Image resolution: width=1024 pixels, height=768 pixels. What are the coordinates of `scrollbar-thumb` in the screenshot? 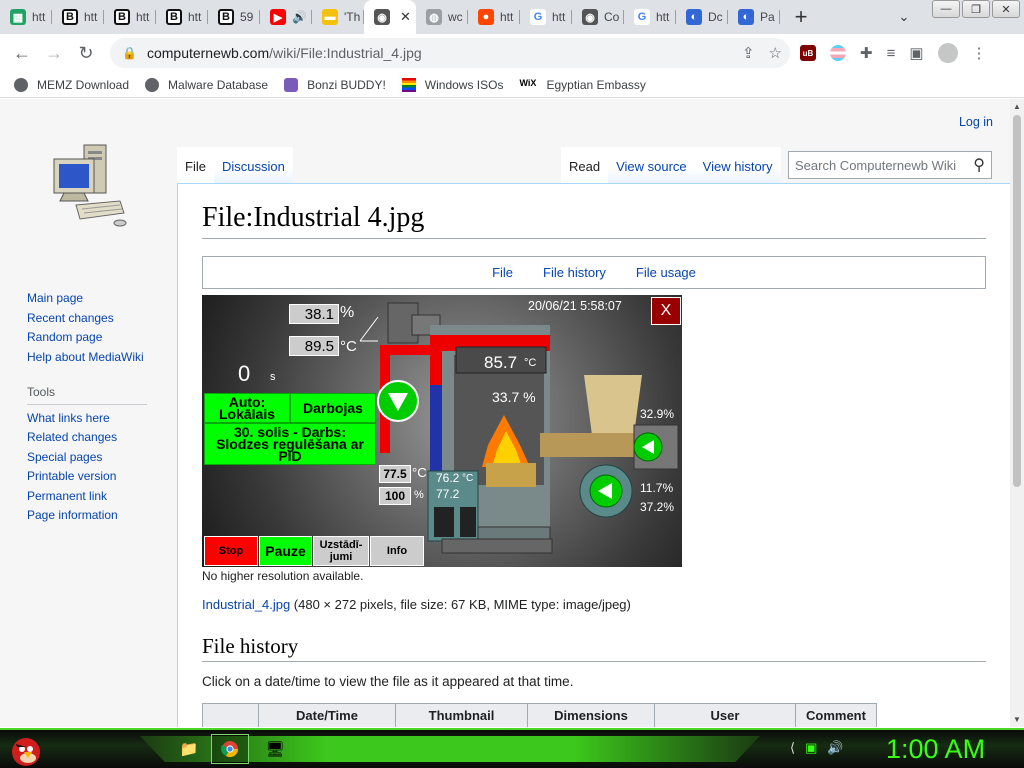 It's located at (1017, 301).